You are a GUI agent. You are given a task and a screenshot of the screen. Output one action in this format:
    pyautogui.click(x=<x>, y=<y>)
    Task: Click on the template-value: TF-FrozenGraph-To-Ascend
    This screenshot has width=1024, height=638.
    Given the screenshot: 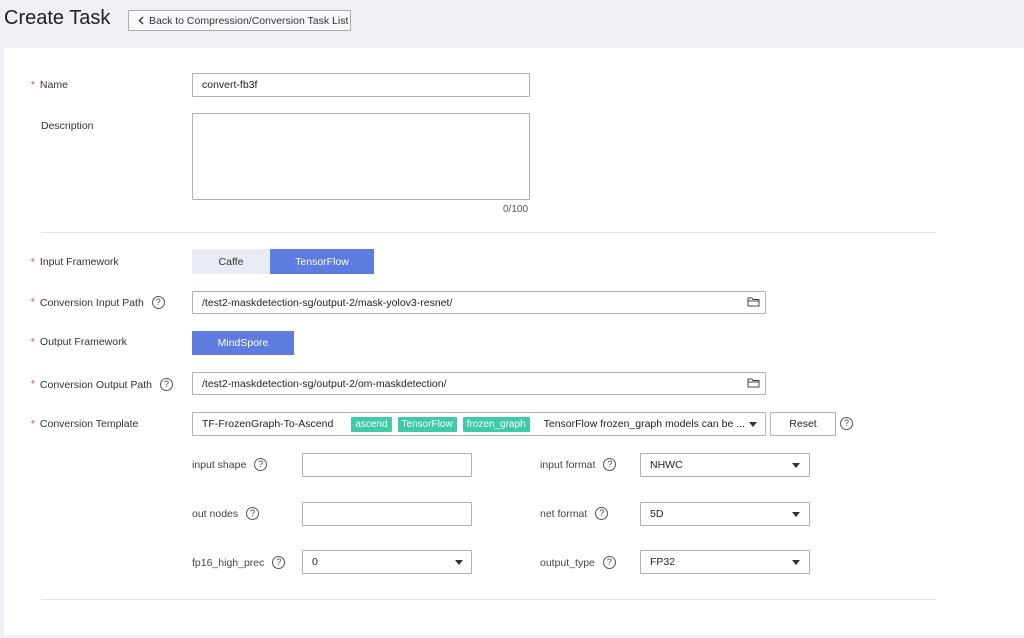 What is the action you would take?
    pyautogui.click(x=268, y=424)
    